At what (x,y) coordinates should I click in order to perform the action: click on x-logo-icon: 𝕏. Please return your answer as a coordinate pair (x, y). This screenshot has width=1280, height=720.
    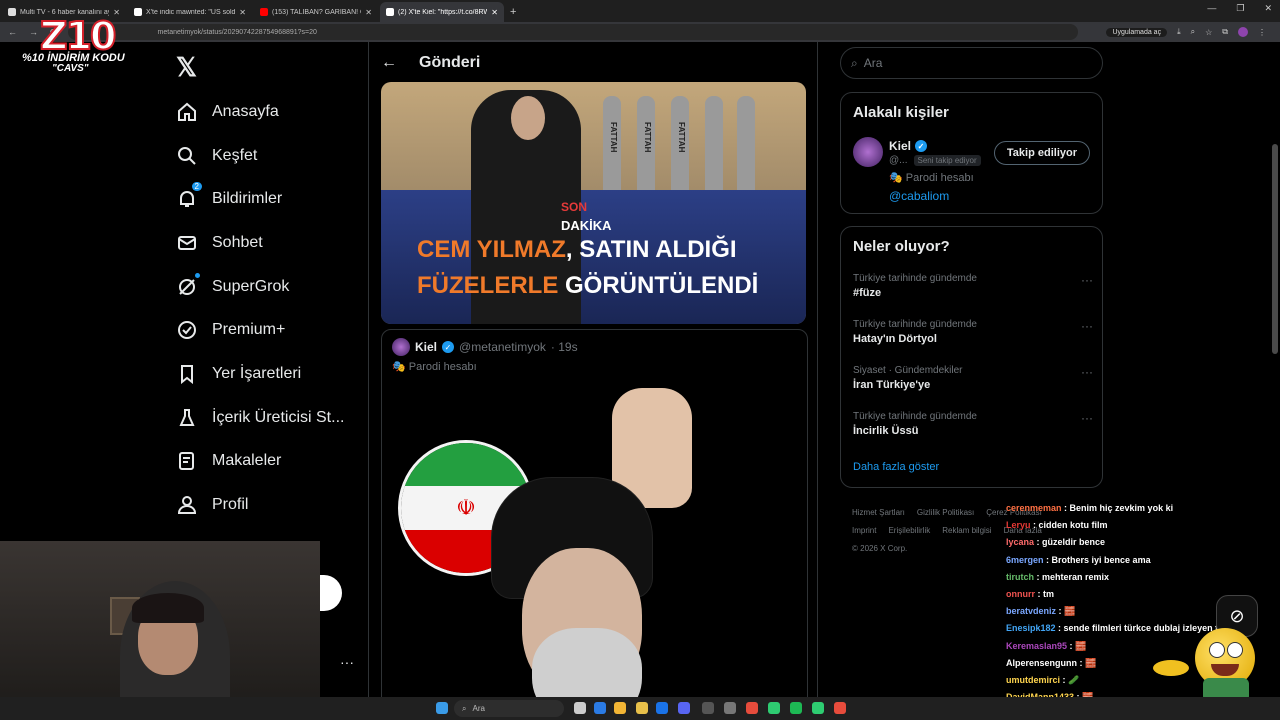
    Looking at the image, I should click on (186, 67).